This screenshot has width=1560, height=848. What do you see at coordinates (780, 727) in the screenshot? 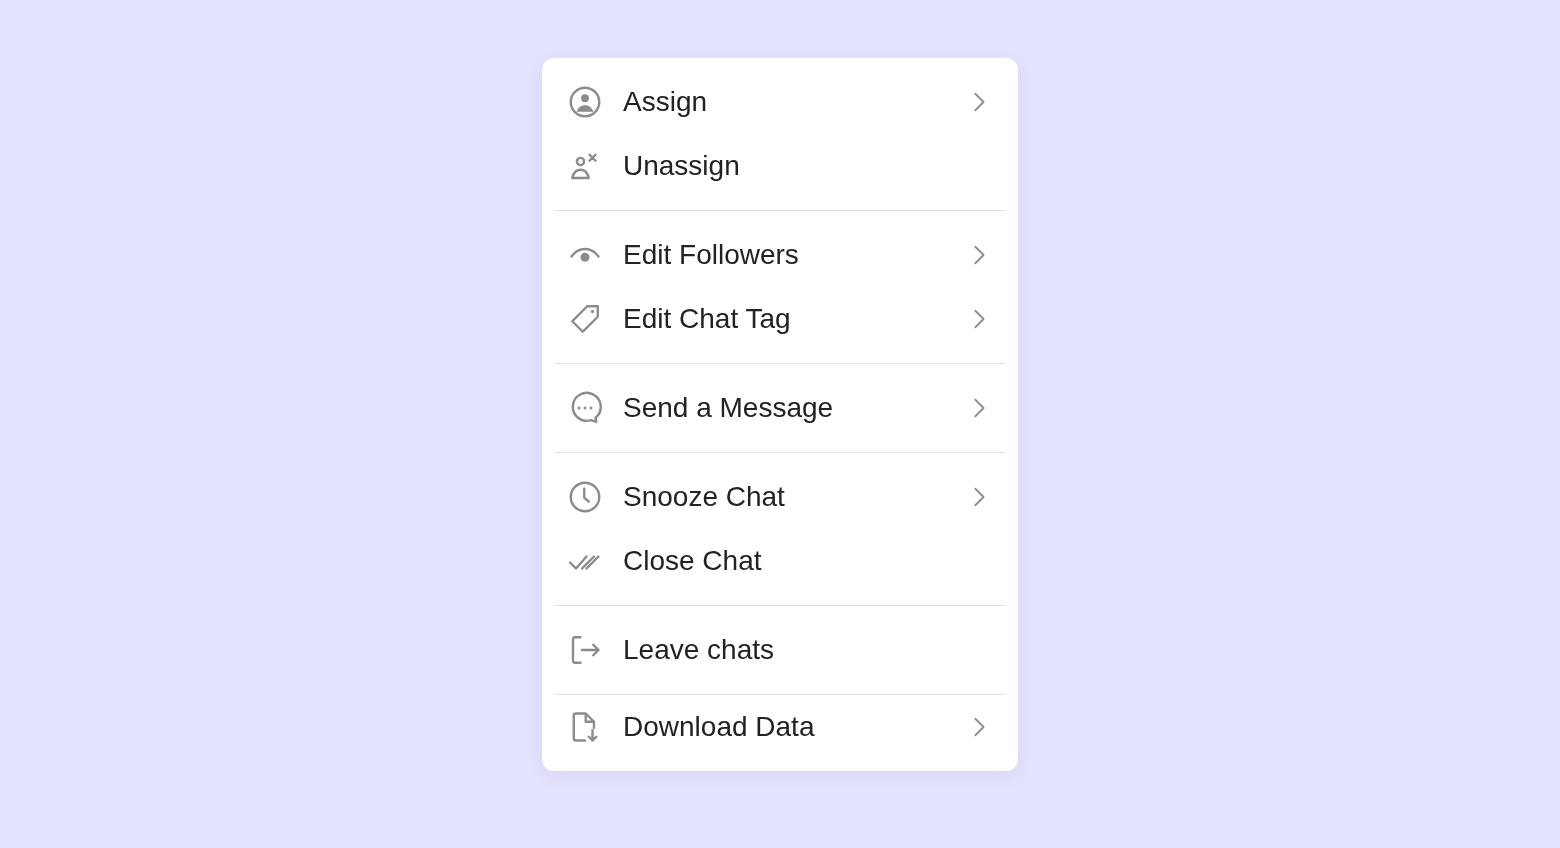
I see `menu-item: Download Data` at bounding box center [780, 727].